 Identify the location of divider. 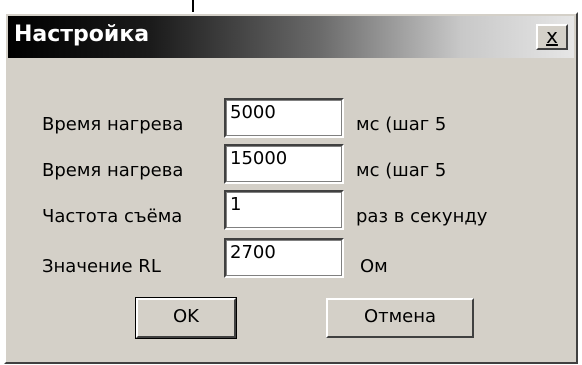
(193, 6).